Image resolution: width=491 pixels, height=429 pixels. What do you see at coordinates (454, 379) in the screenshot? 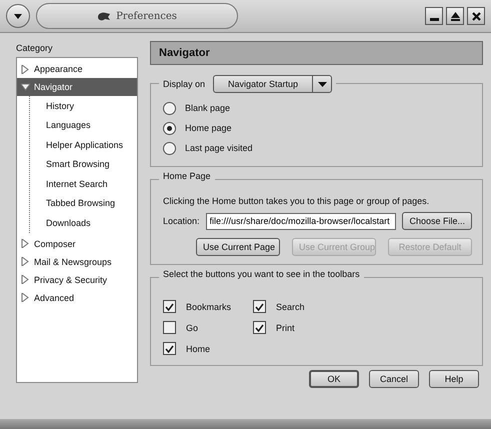
I see `dialog-button: Help` at bounding box center [454, 379].